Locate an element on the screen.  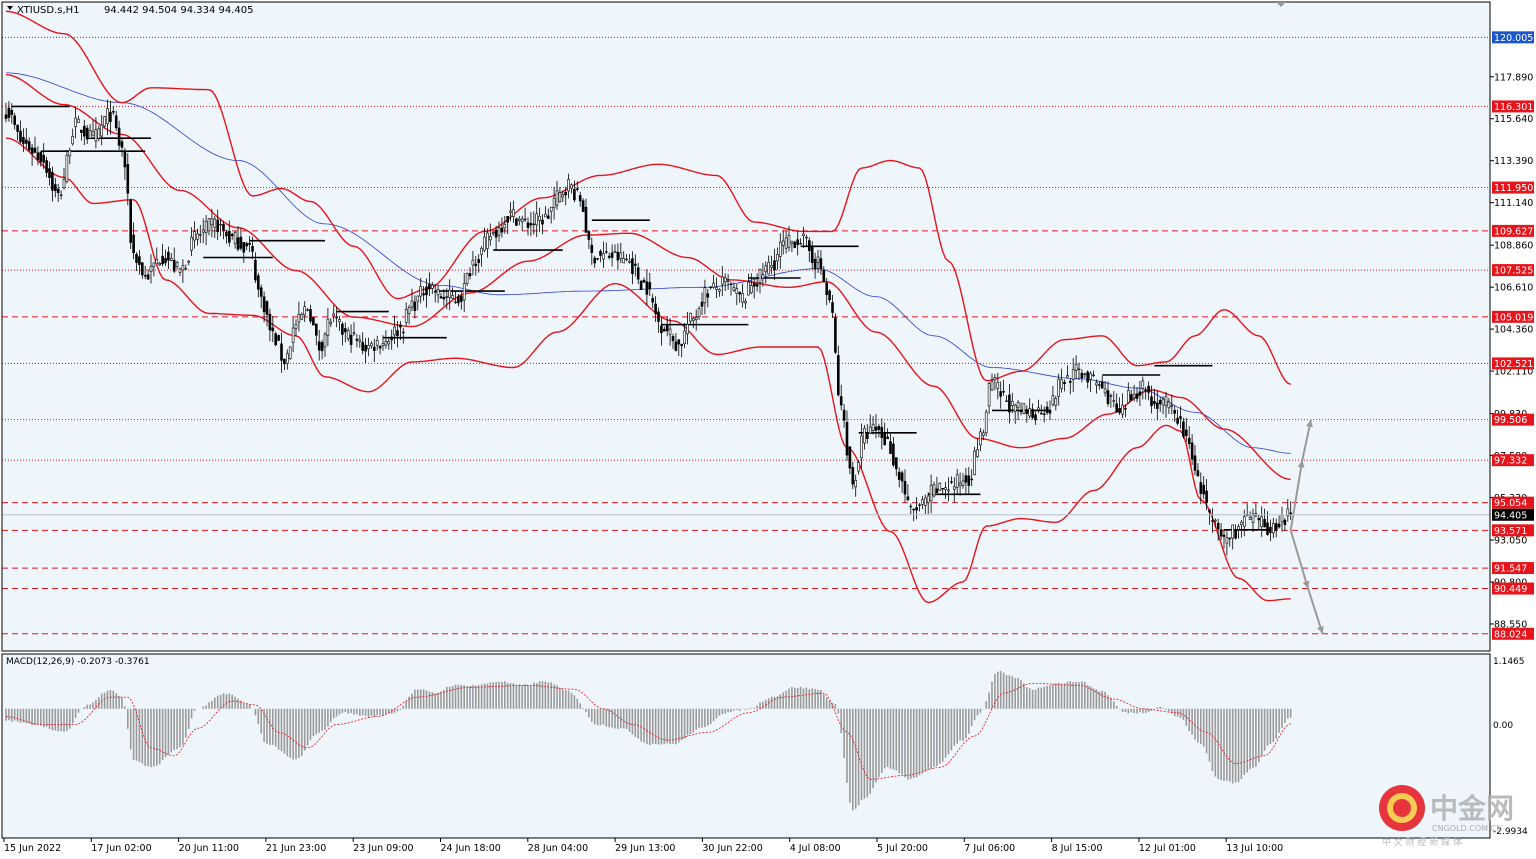
price-level-value: 97.332 is located at coordinates (1510, 461).